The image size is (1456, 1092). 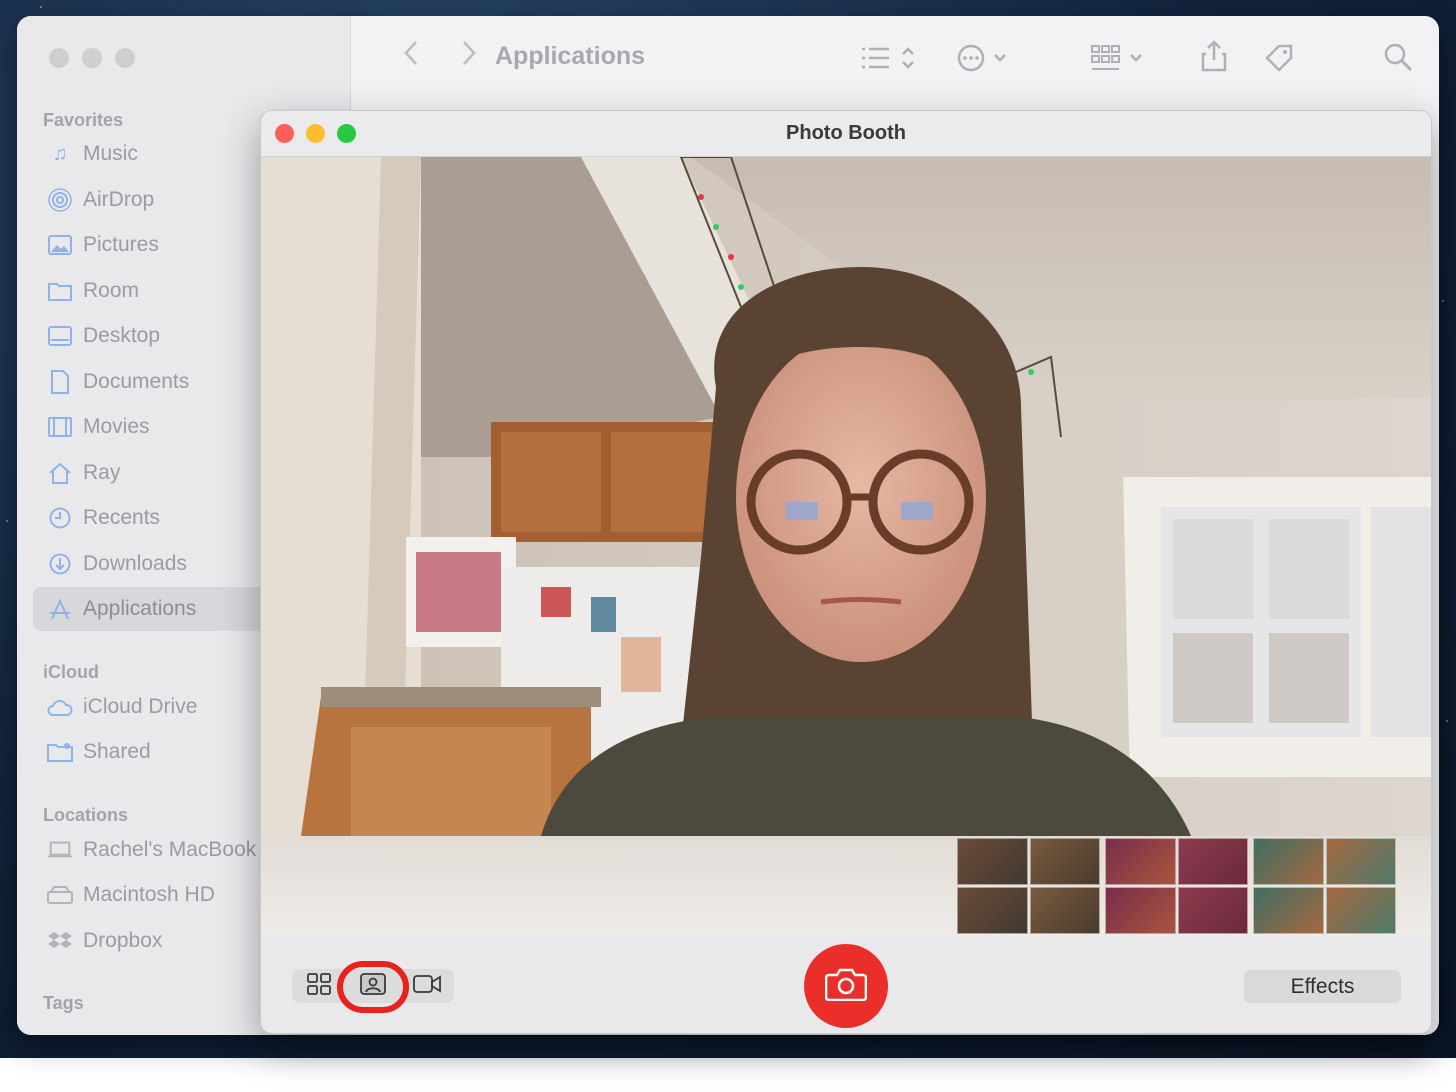 I want to click on camera-icon, so click(x=846, y=986).